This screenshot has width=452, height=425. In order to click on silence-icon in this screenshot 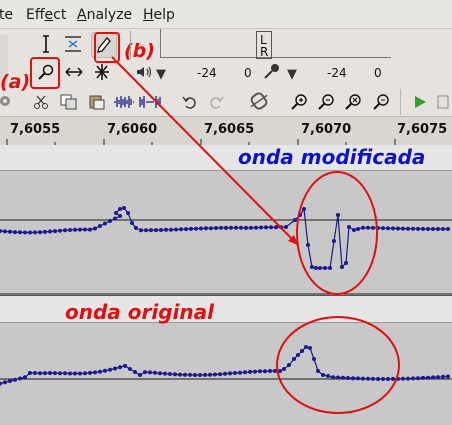, I will do `click(150, 102)`.